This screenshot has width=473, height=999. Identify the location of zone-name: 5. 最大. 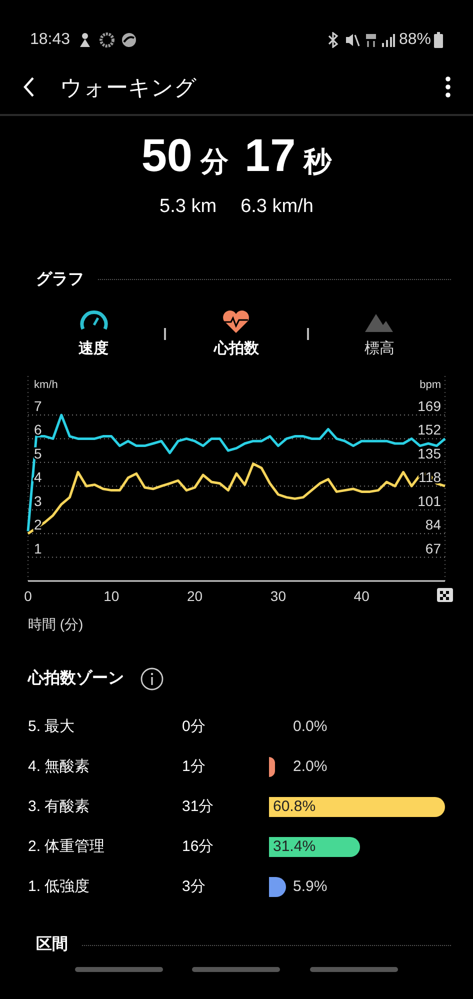
(52, 726).